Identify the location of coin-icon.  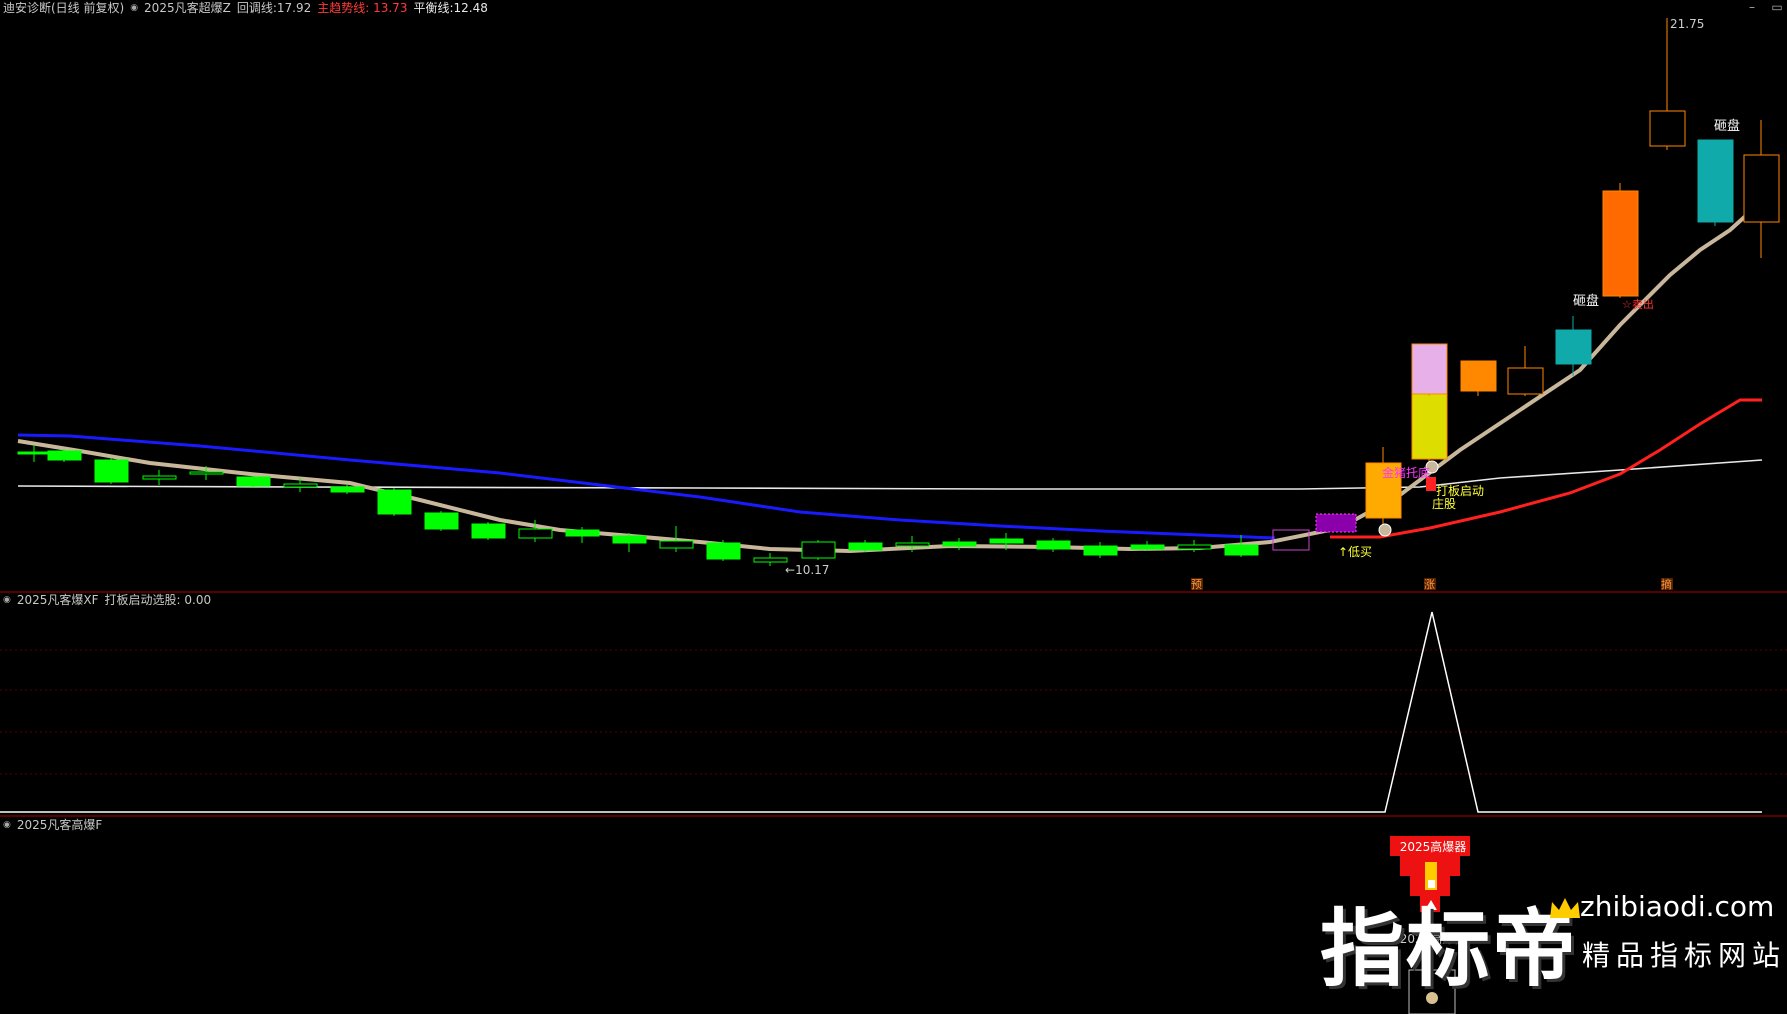
(1385, 530).